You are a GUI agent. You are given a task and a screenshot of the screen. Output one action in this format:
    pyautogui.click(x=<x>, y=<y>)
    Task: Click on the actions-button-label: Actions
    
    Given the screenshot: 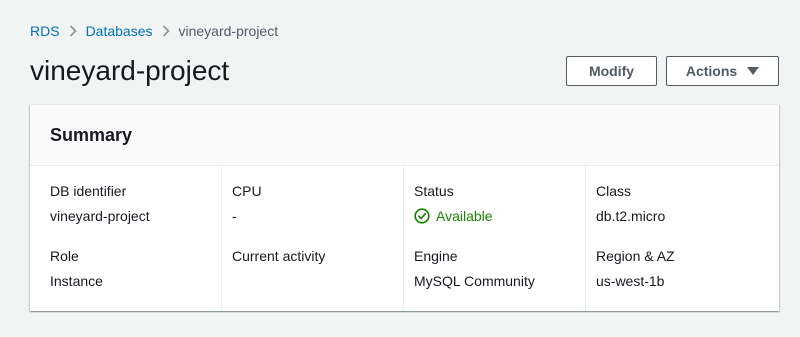 What is the action you would take?
    pyautogui.click(x=711, y=71)
    